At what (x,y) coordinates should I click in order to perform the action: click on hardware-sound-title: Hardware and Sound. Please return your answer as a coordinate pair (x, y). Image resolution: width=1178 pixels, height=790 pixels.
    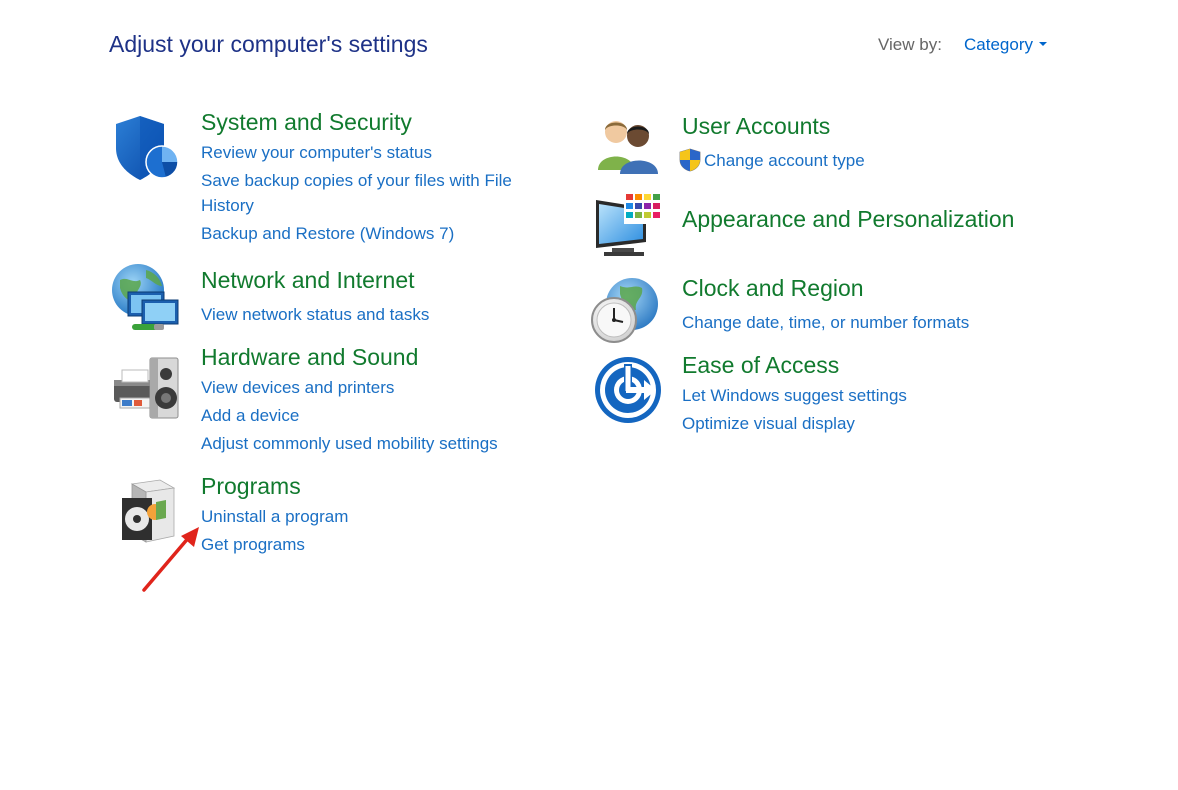
    Looking at the image, I should click on (309, 357).